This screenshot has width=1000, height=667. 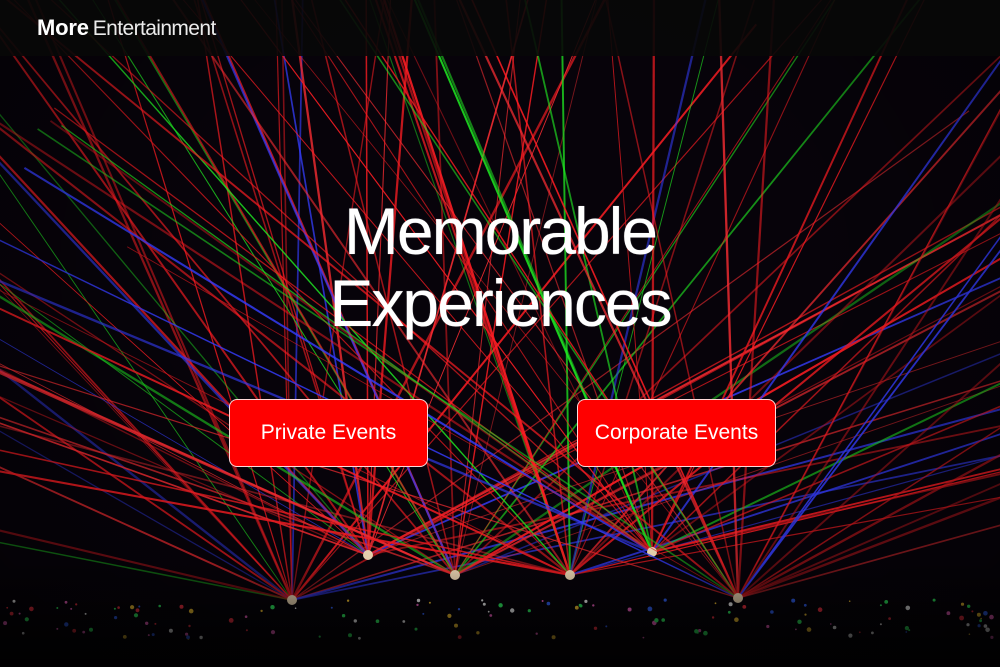 What do you see at coordinates (154, 28) in the screenshot?
I see `brand-name-light: Entertainment` at bounding box center [154, 28].